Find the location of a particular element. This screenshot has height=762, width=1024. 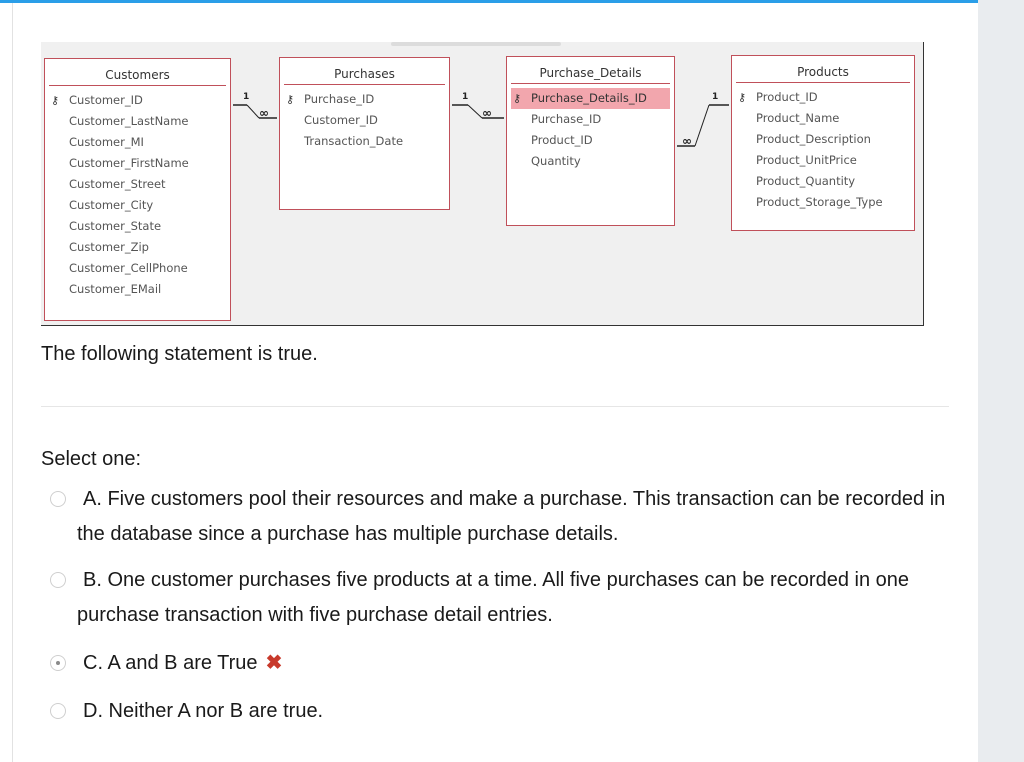

table-field: Product_Quantity is located at coordinates (806, 181).